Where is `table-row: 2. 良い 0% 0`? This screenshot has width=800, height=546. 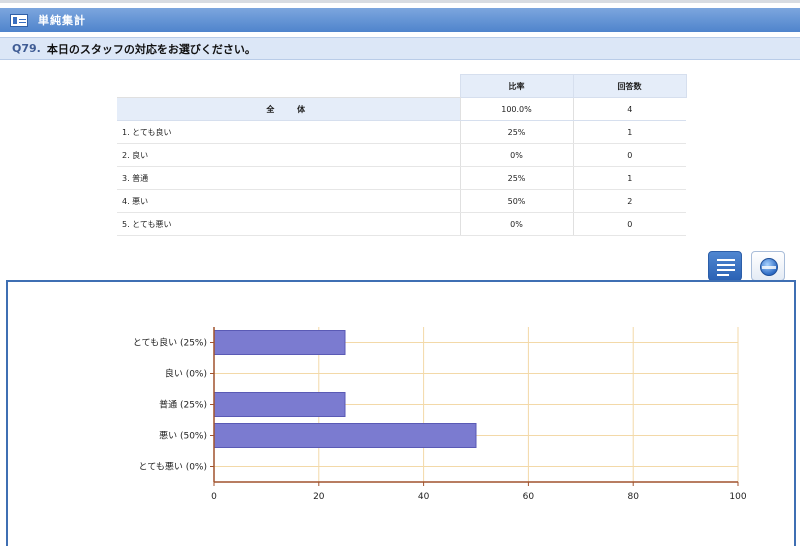 table-row: 2. 良い 0% 0 is located at coordinates (401, 155).